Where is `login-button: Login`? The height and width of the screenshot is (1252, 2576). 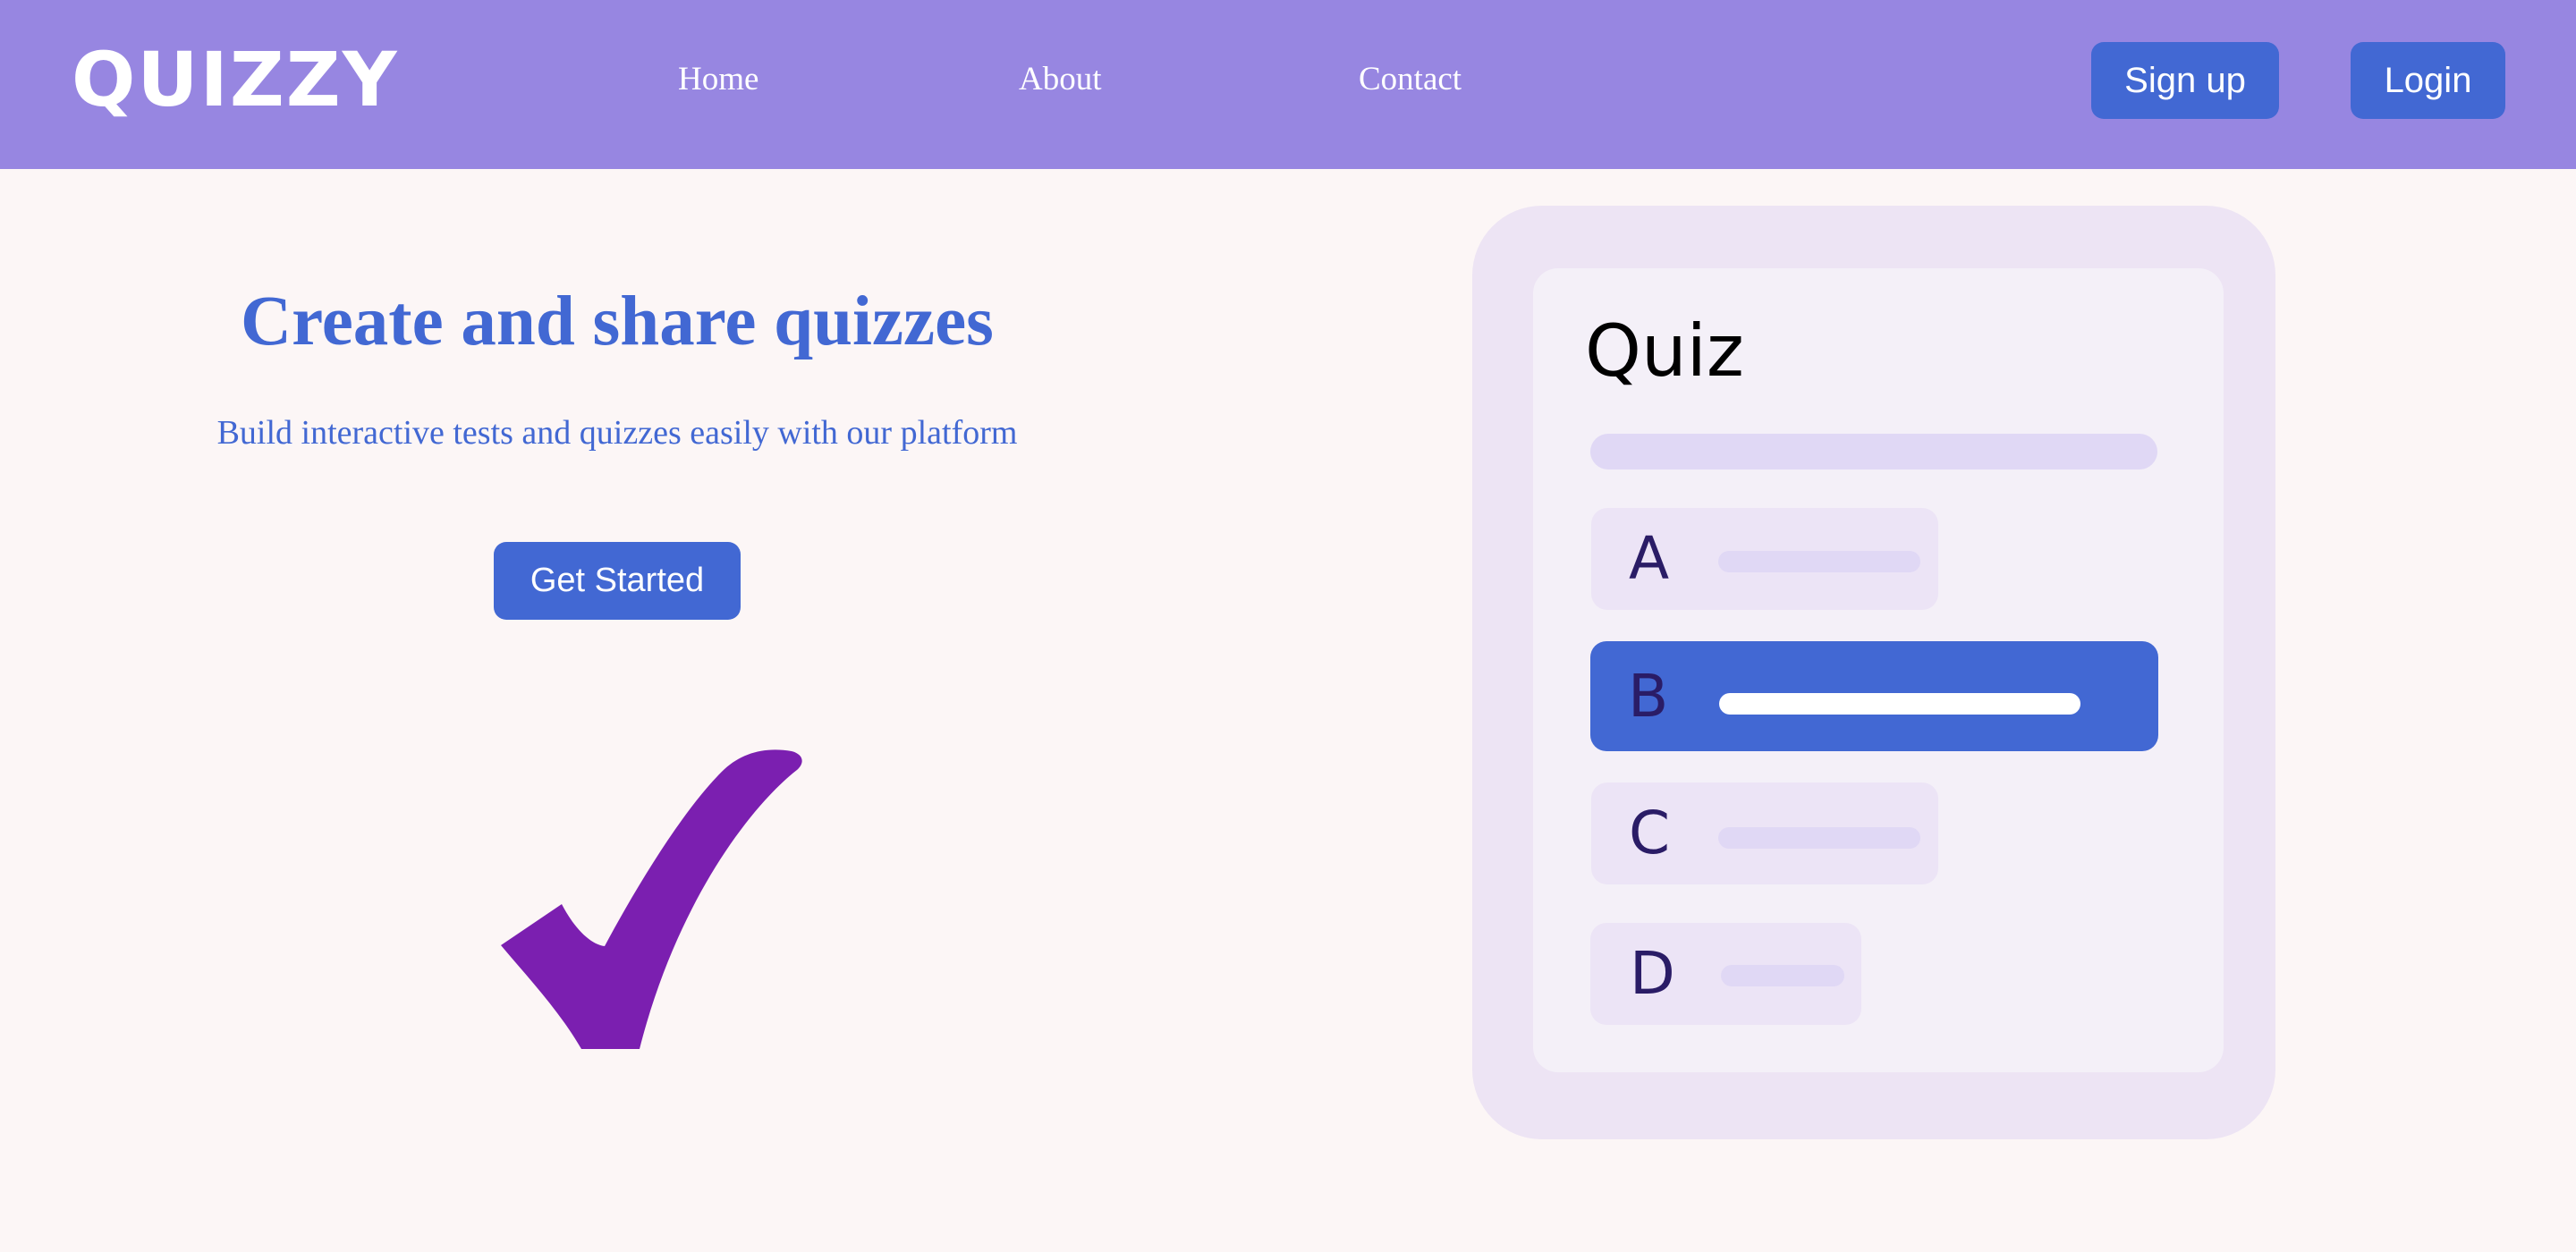
login-button: Login is located at coordinates (2428, 80).